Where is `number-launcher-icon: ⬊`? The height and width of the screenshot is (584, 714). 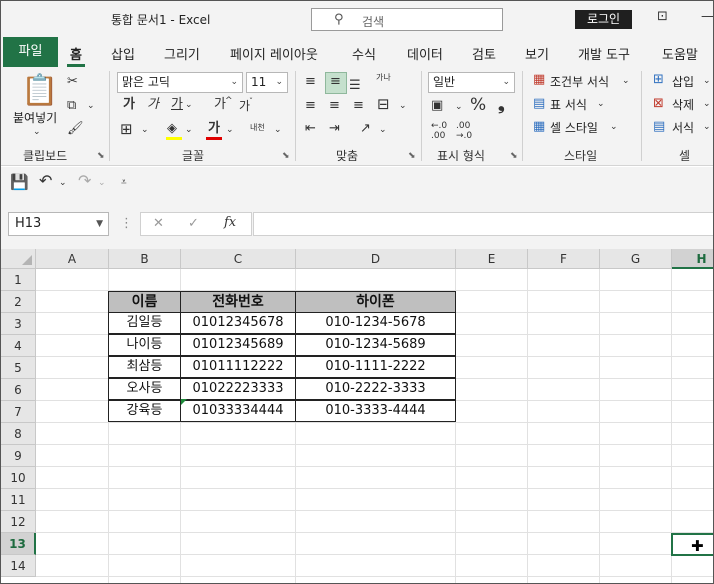
number-launcher-icon: ⬊ is located at coordinates (514, 156).